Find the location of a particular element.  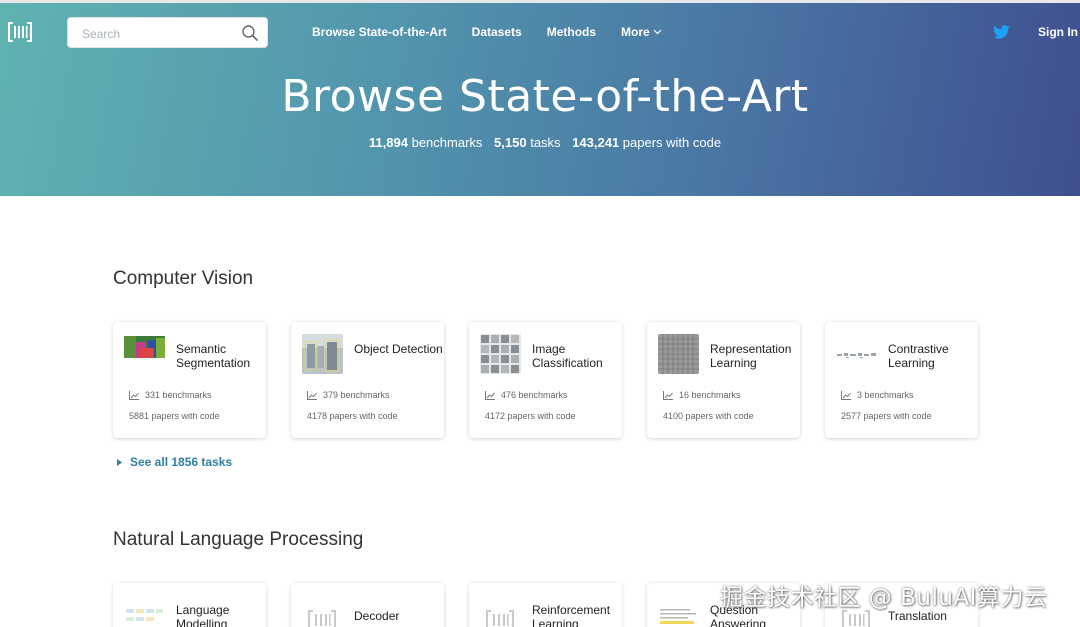

object-detection-thumbnail is located at coordinates (322, 354).